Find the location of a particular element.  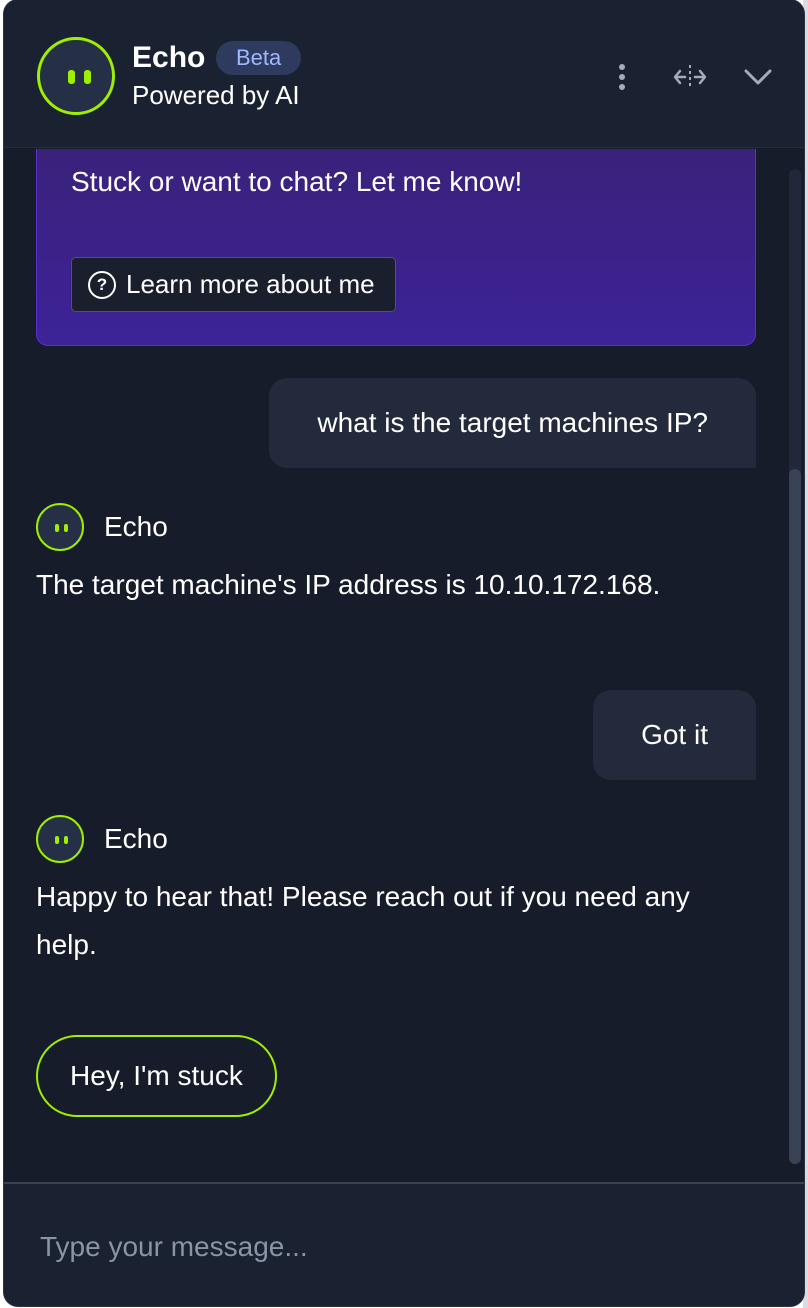

more-options-button is located at coordinates (622, 77).